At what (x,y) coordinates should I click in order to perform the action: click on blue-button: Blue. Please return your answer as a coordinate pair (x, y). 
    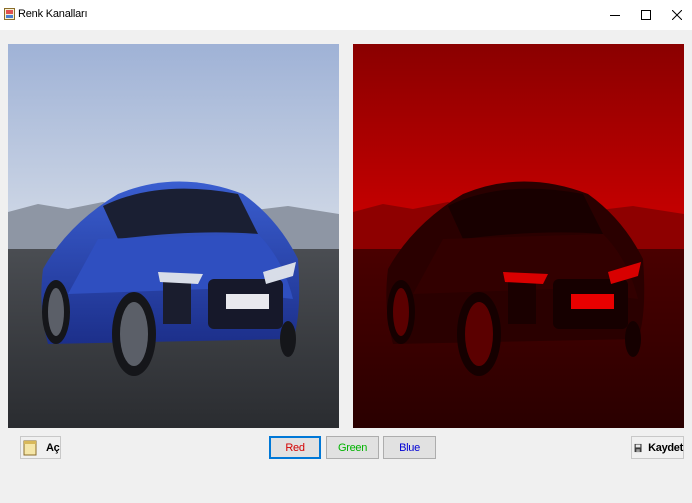
    Looking at the image, I should click on (409, 447).